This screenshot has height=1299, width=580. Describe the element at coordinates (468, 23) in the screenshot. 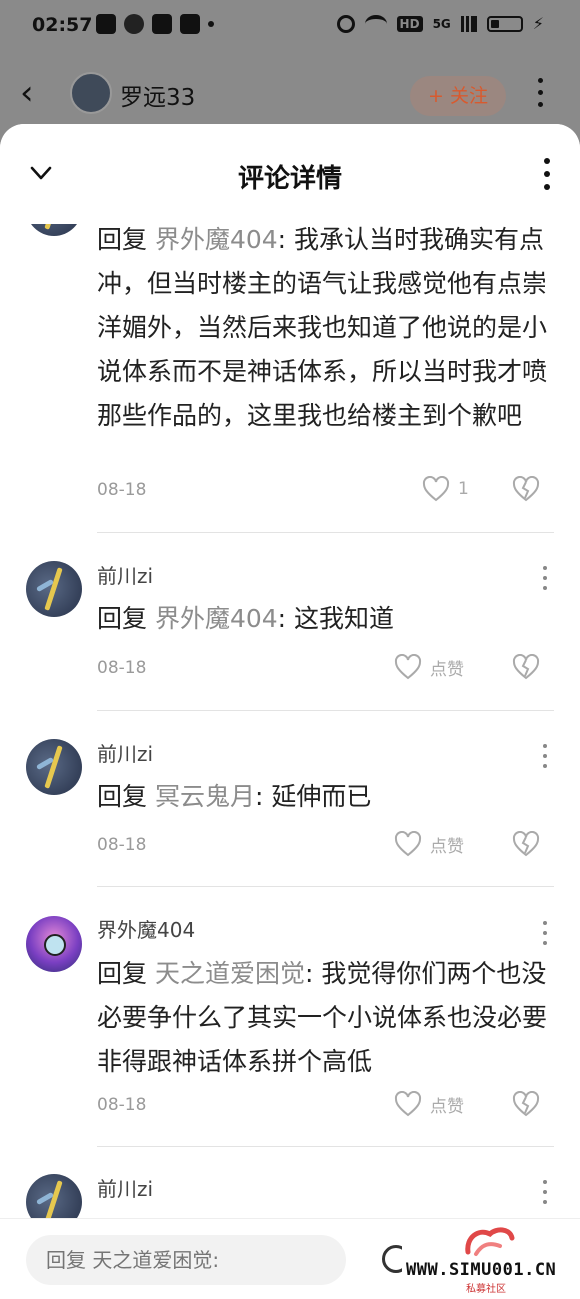

I see `signal-icon` at that location.